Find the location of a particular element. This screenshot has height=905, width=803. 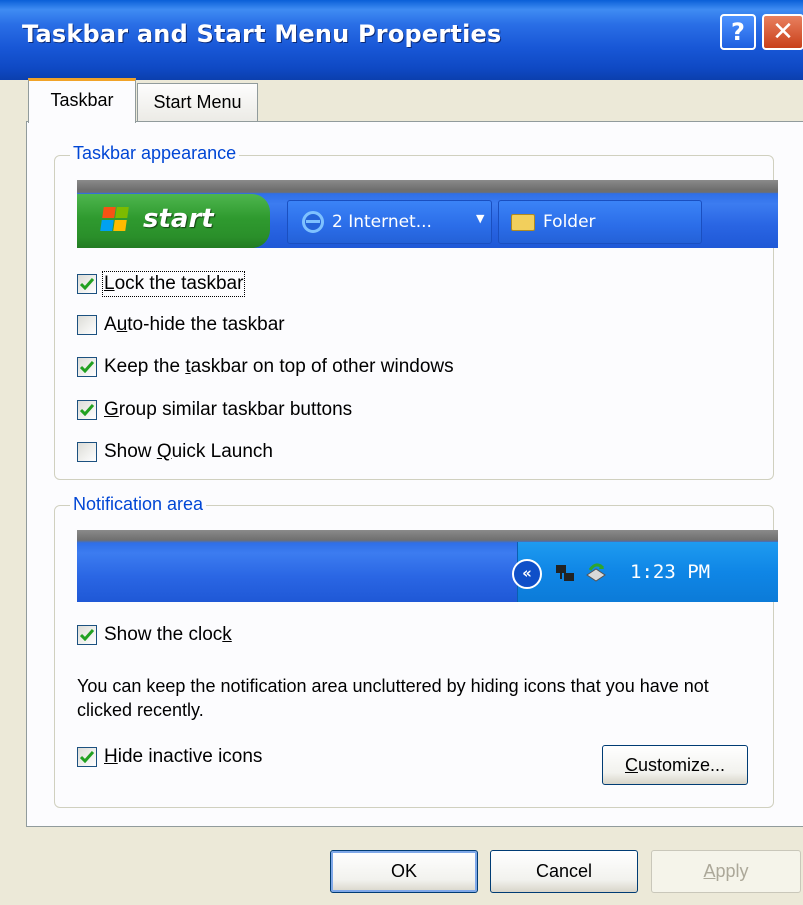

checkbox-label: Show Quick Launch is located at coordinates (188, 451).